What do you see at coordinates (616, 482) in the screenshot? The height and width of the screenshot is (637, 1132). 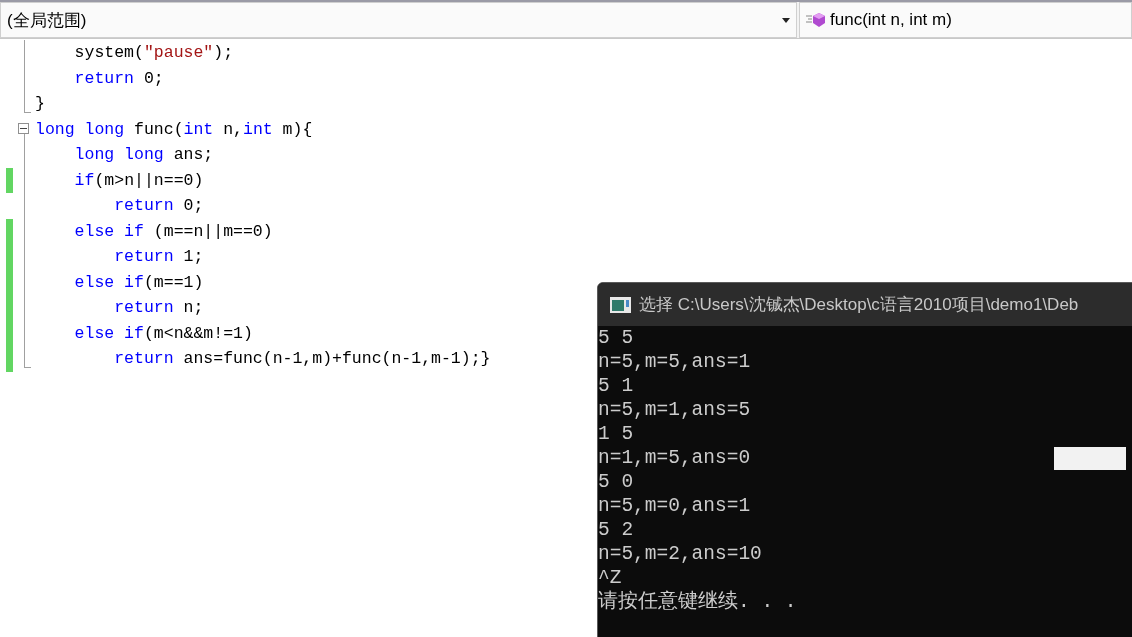 I see `console-output-line: 5 0` at bounding box center [616, 482].